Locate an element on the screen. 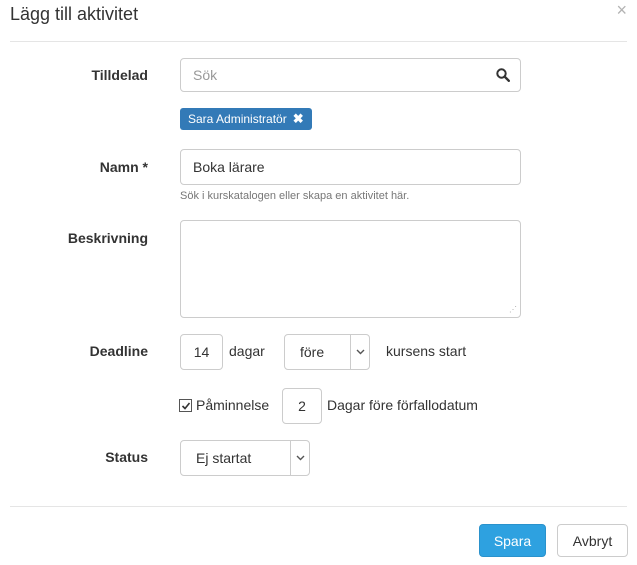 The image size is (637, 565). status-value: Ej startat is located at coordinates (224, 458).